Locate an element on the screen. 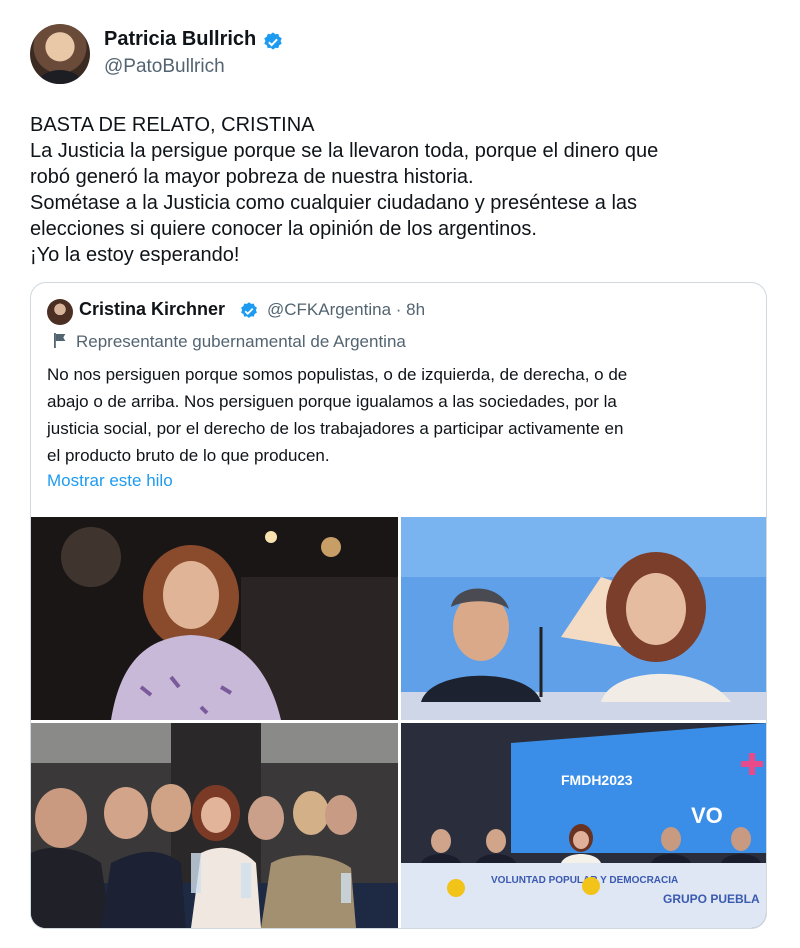  quoted-author-name: Cristina Kirchner is located at coordinates (152, 309).